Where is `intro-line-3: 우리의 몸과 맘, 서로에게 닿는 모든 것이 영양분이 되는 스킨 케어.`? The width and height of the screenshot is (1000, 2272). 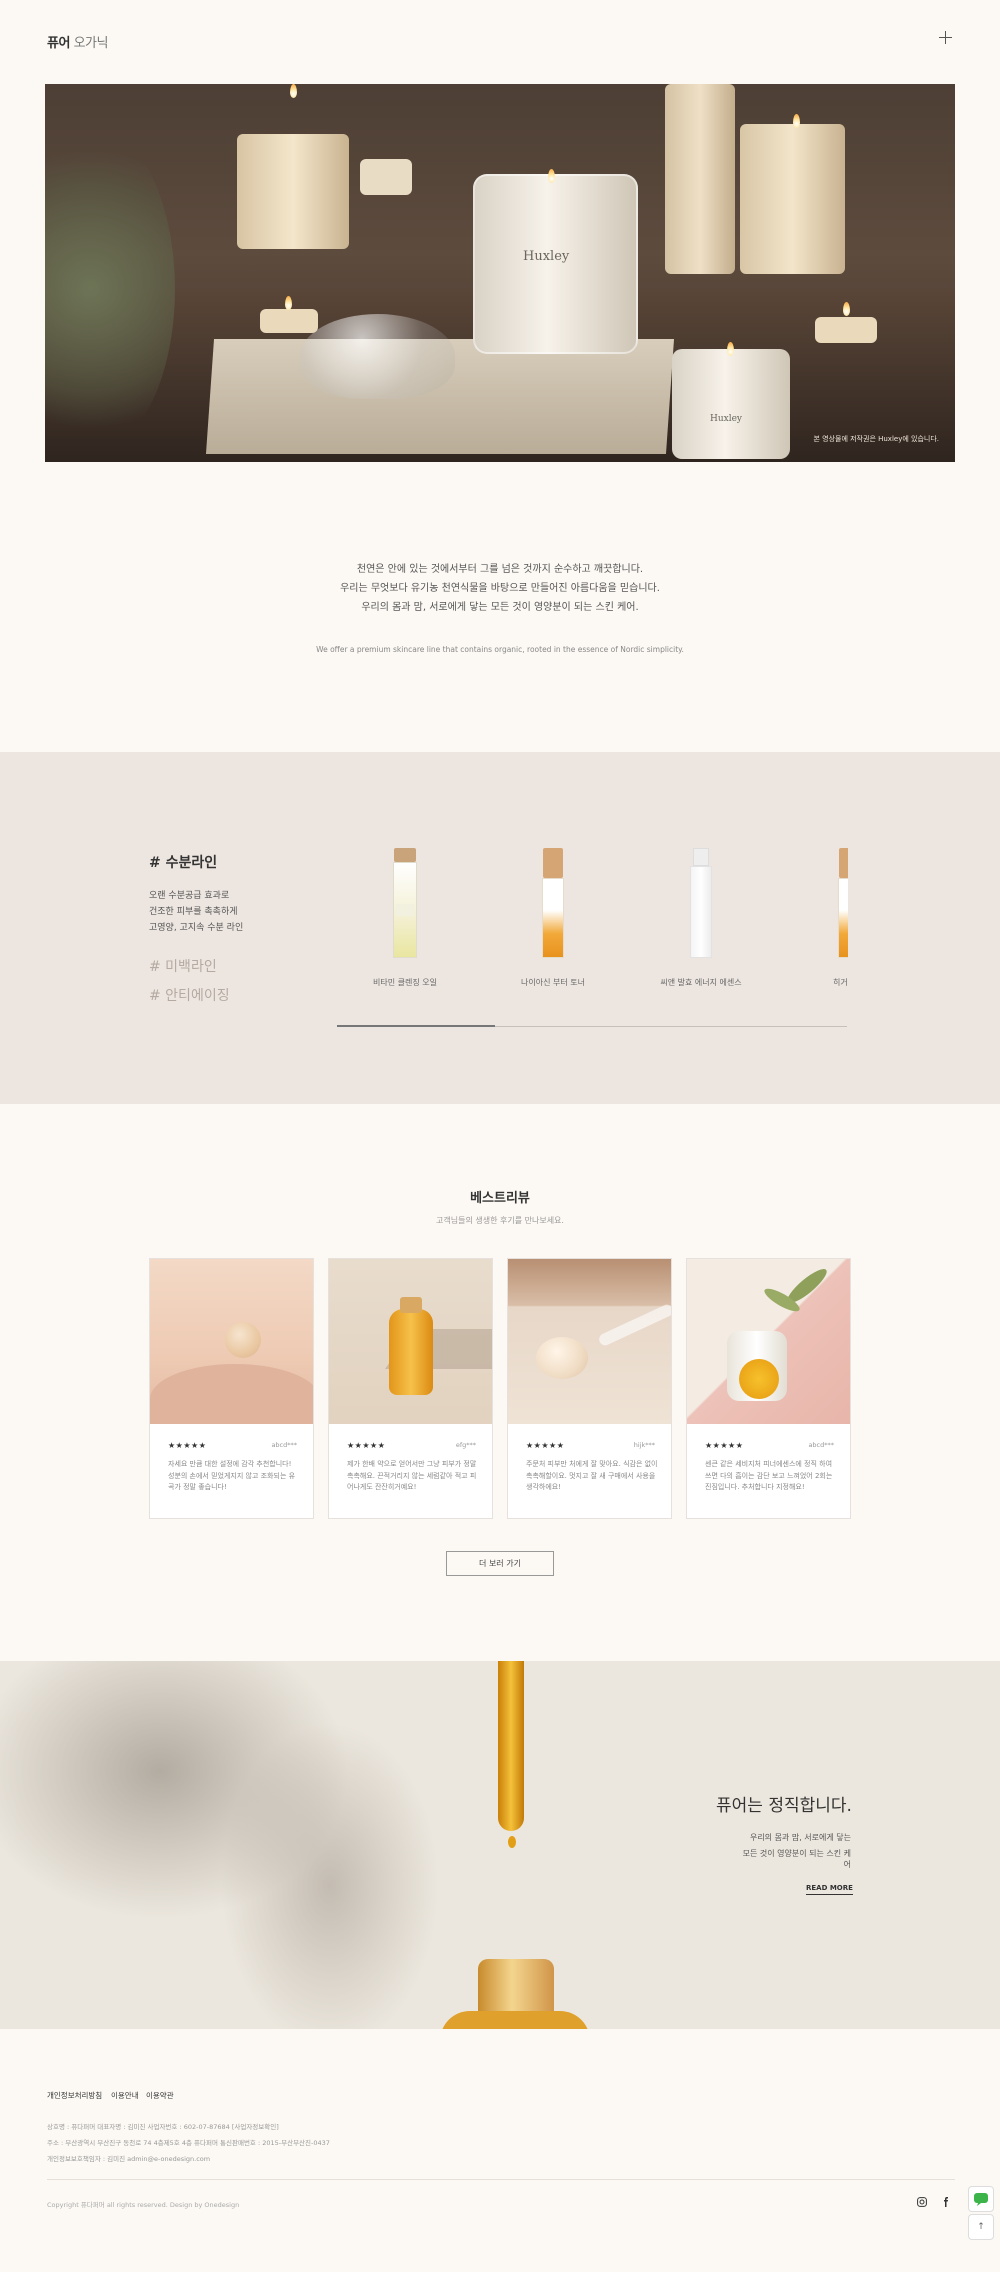 intro-line-3: 우리의 몸과 맘, 서로에게 닿는 모든 것이 영양분이 되는 스킨 케어. is located at coordinates (500, 607).